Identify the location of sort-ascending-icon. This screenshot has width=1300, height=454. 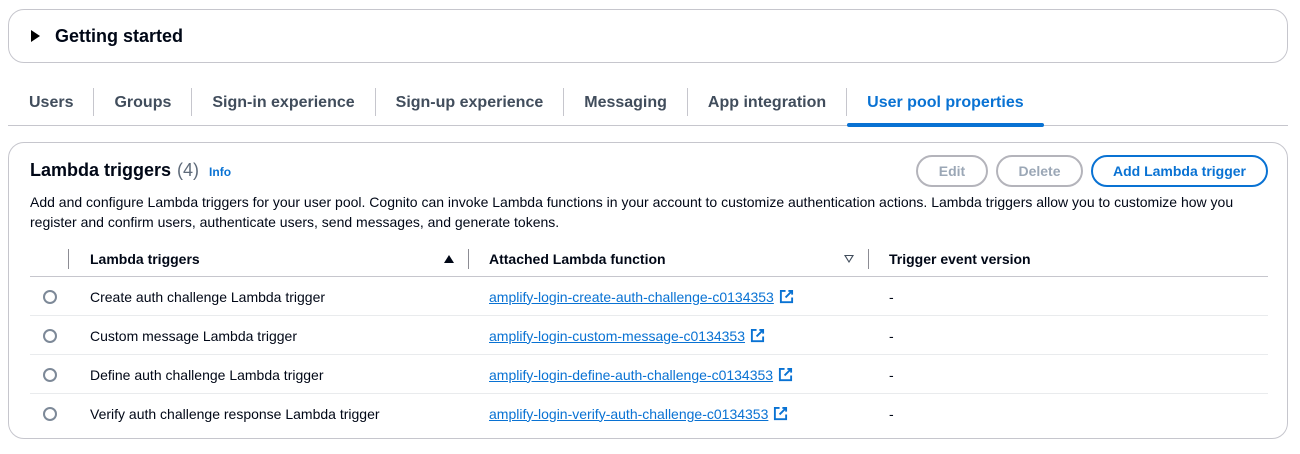
(449, 259).